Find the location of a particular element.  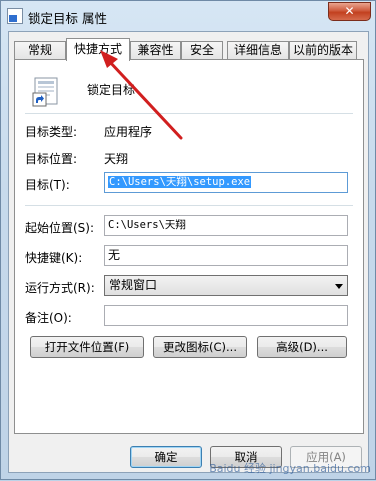

start-in-input-value: C:\Users\天翔 is located at coordinates (147, 225).